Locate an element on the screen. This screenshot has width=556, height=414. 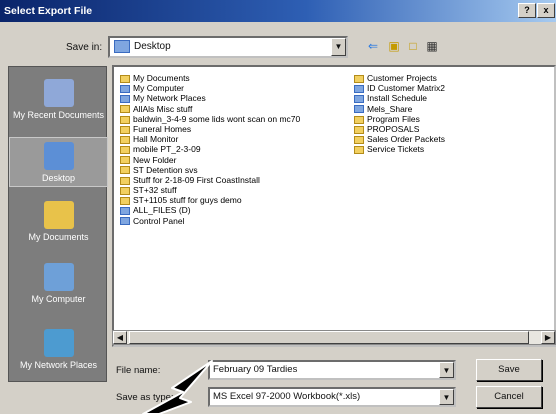
file-name-label: File name: is located at coordinates (138, 370).